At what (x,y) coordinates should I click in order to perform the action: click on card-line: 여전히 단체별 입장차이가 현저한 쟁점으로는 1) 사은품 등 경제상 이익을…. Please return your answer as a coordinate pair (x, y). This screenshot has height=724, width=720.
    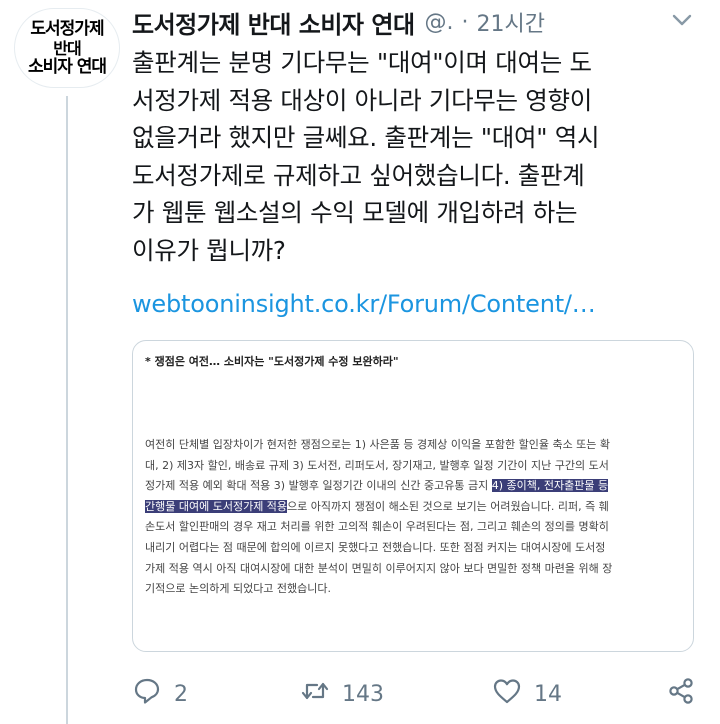
    Looking at the image, I should click on (378, 444).